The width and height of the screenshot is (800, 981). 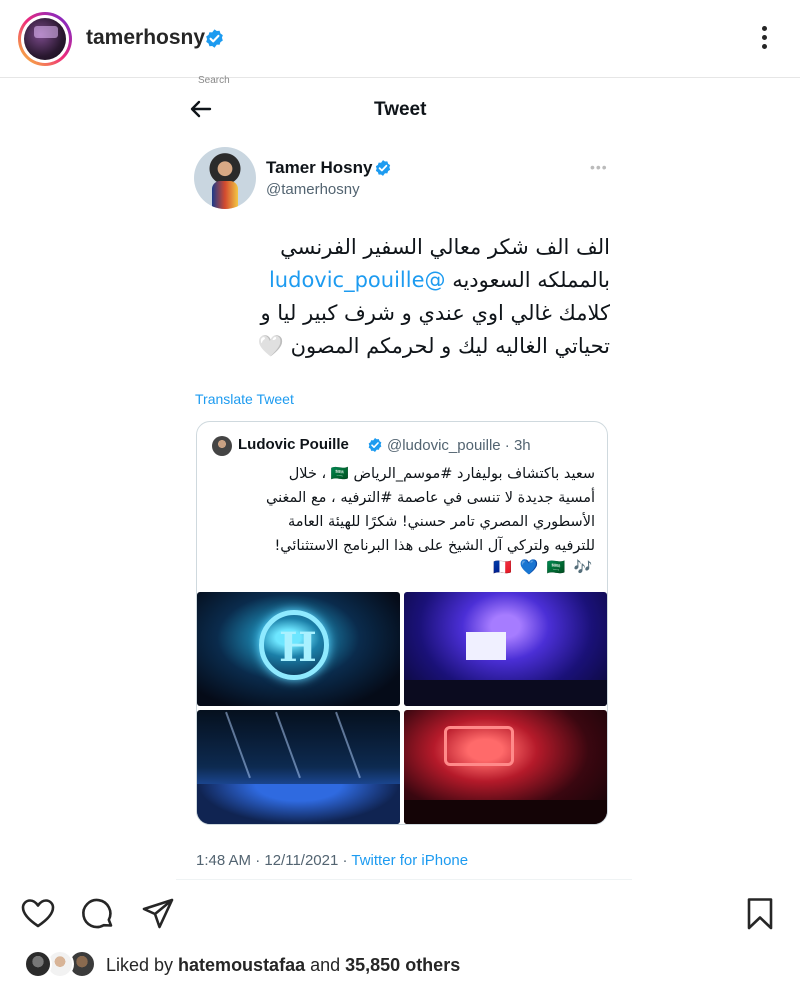 I want to click on heart-icon, so click(x=38, y=914).